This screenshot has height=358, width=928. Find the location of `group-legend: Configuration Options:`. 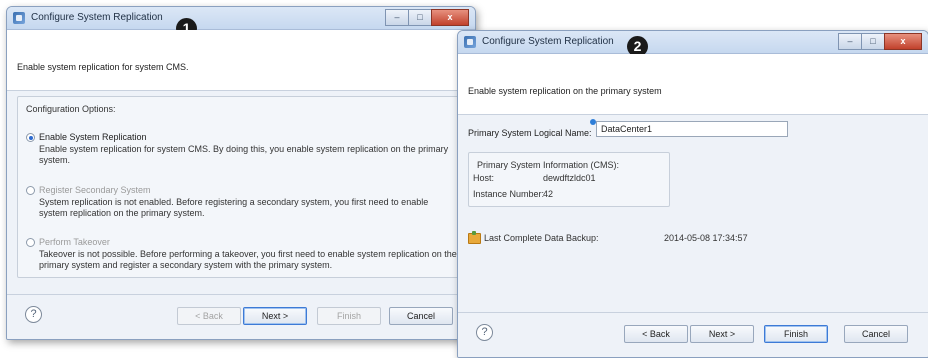

group-legend: Configuration Options: is located at coordinates (71, 109).